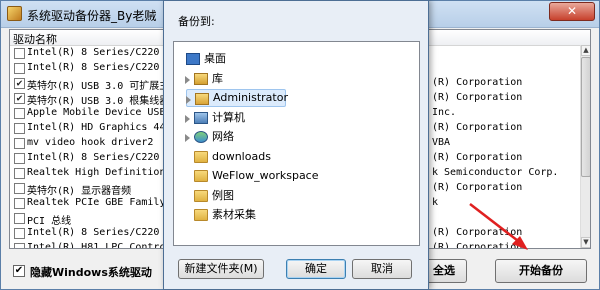  Describe the element at coordinates (286, 215) in the screenshot. I see `tree-item: 素材采集` at that location.